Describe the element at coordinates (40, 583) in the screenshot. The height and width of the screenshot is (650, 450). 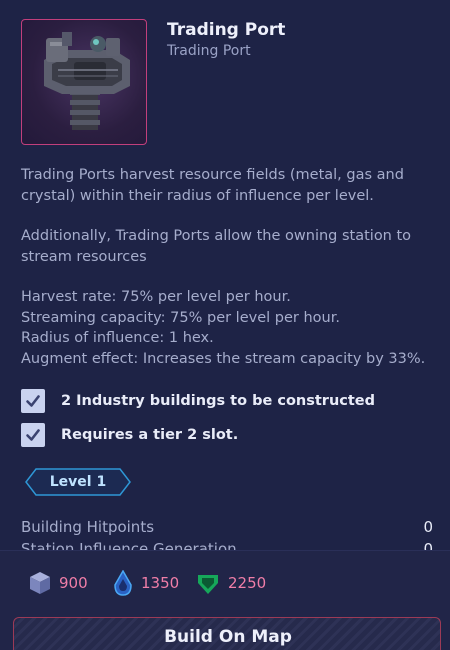
I see `metal-cube-icon` at that location.